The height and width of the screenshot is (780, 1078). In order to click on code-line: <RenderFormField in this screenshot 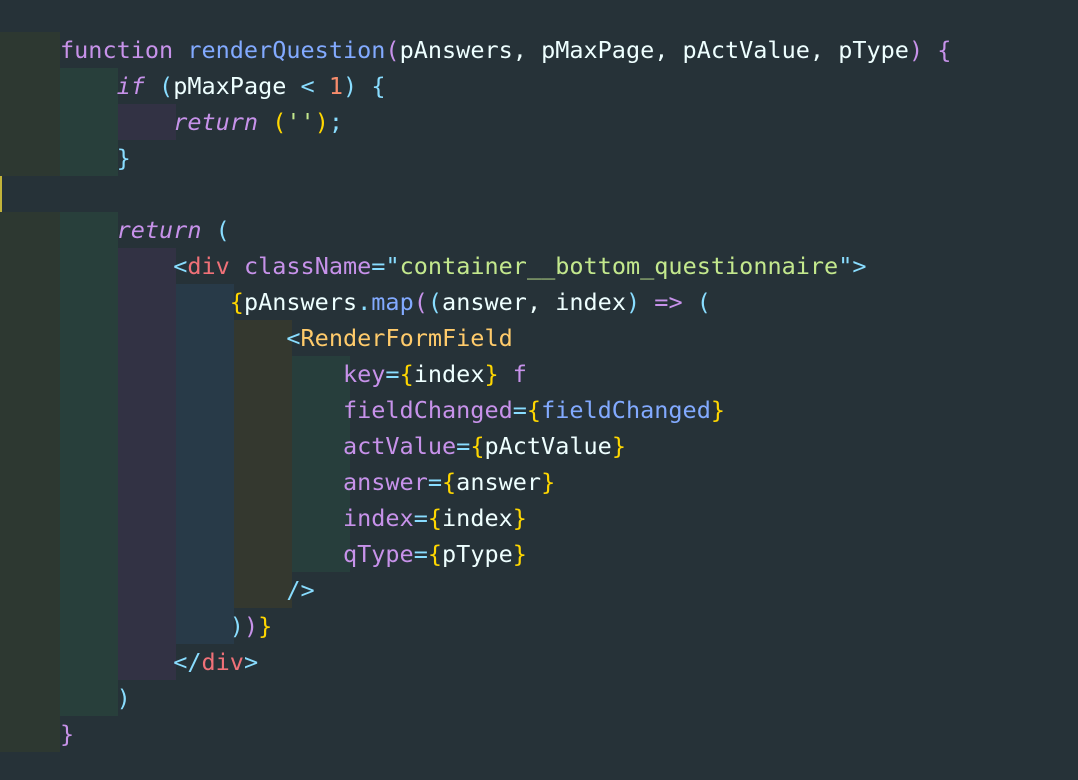, I will do `click(286, 338)`.